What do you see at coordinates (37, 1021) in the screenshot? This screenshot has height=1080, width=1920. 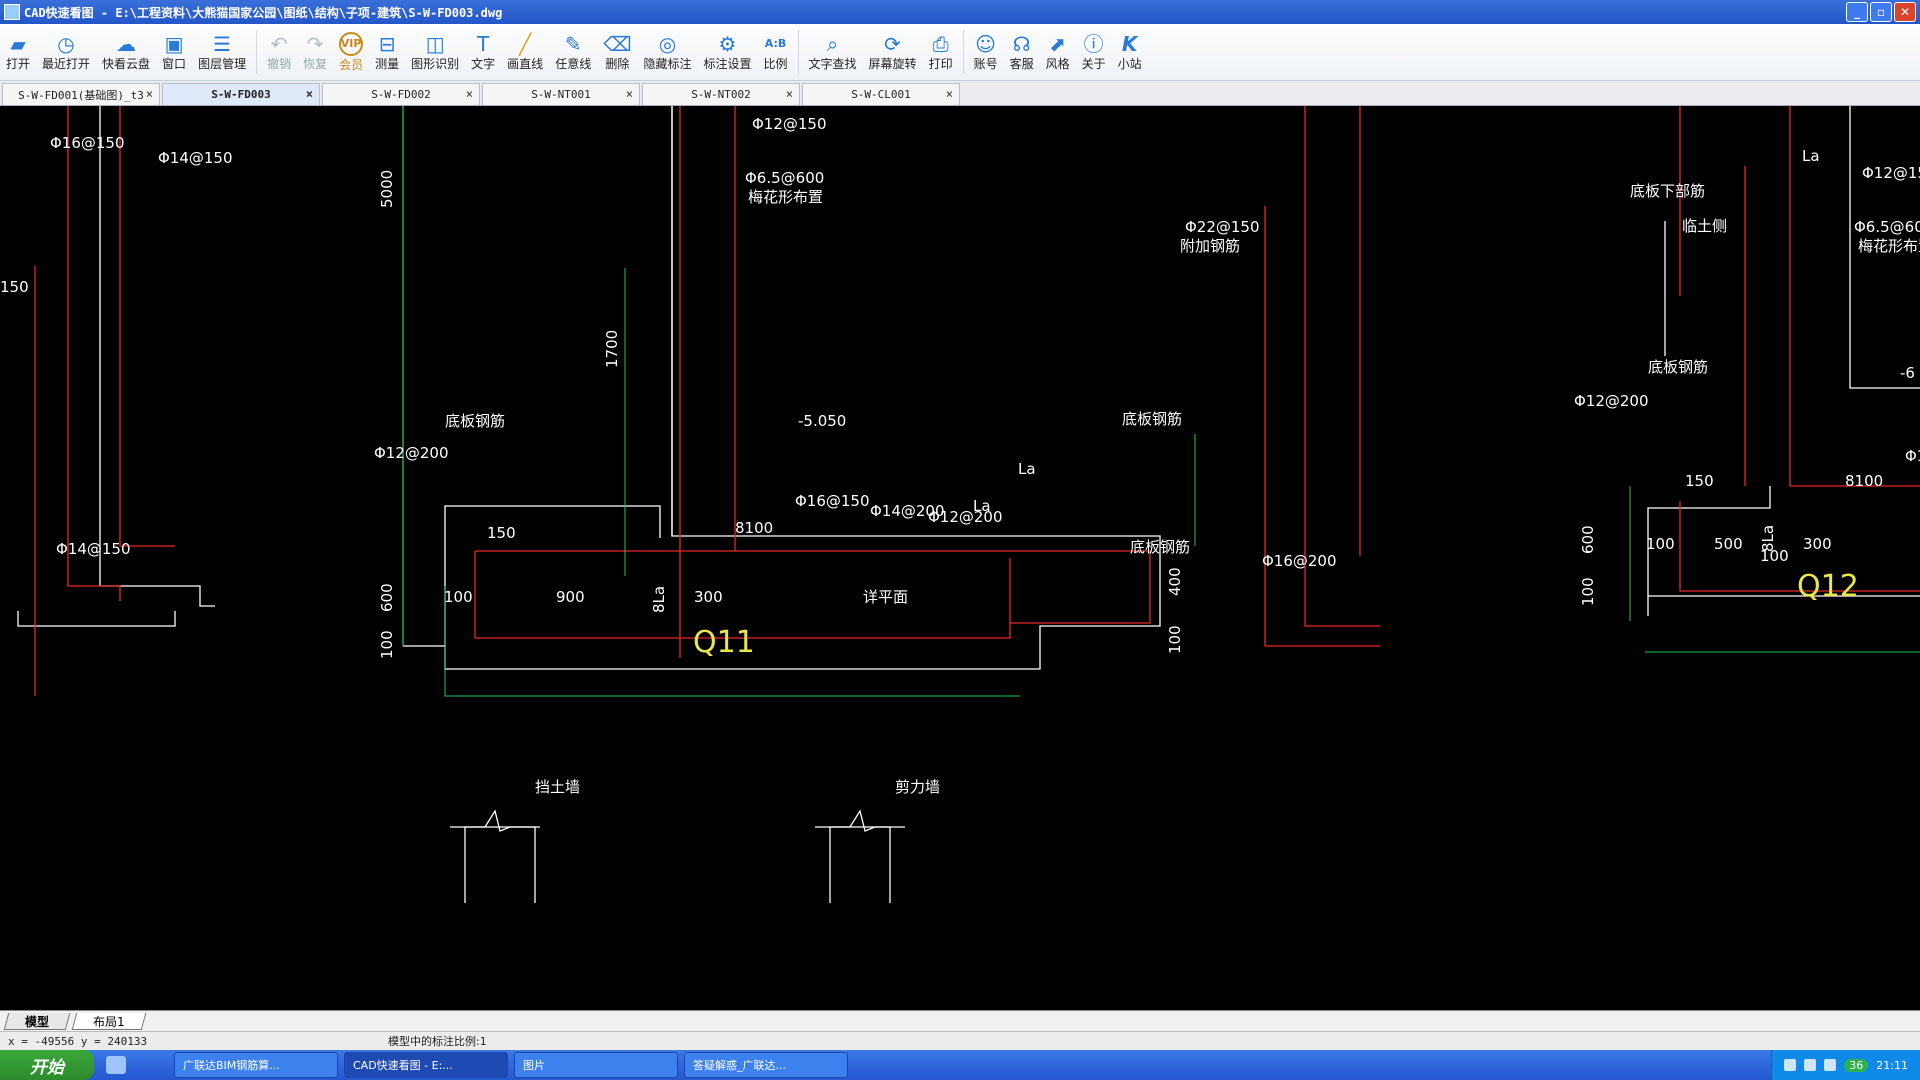 I see `tab-model: 模型` at bounding box center [37, 1021].